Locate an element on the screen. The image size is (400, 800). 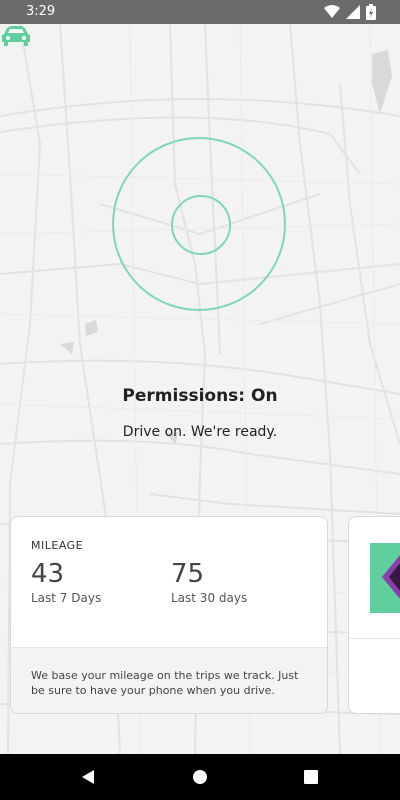
back-icon is located at coordinates (88, 777).